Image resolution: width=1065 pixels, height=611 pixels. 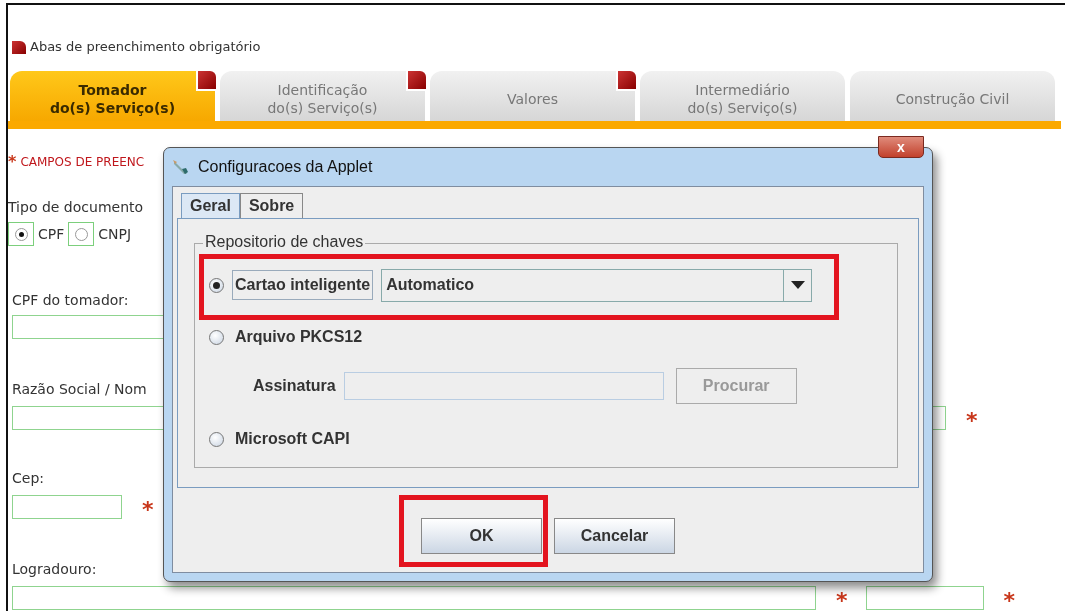 I want to click on window-title: Configuracoes da Applet, so click(x=285, y=167).